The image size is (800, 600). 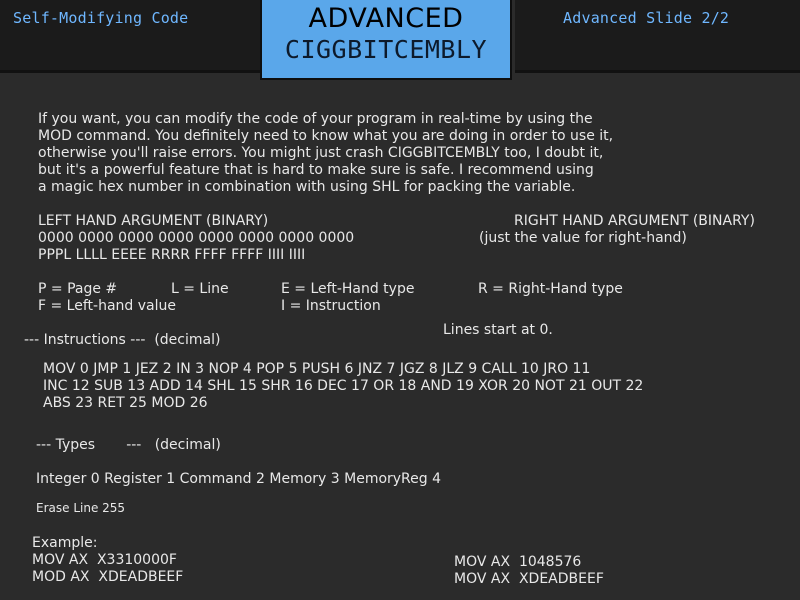 I want to click on example-left-line-2: MOD AX XDEADBEEF, so click(x=108, y=577).